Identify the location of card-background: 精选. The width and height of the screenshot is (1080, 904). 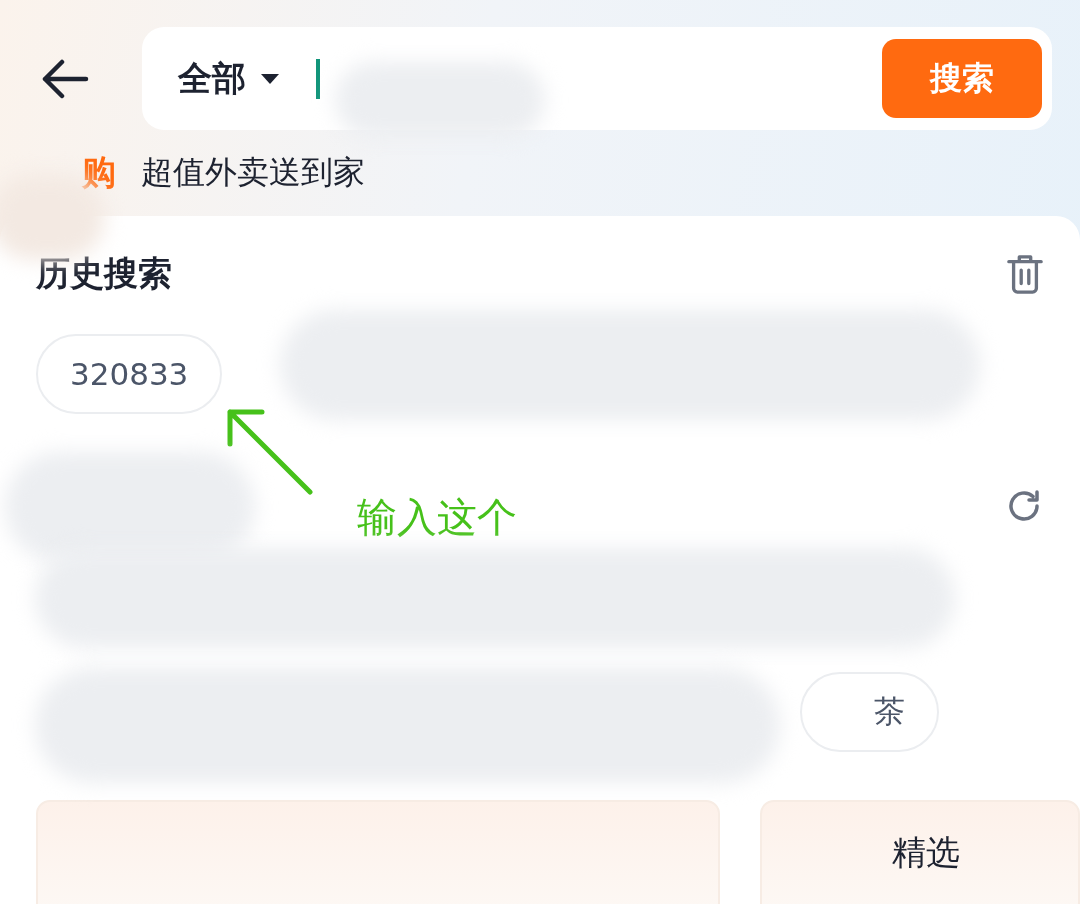
(920, 852).